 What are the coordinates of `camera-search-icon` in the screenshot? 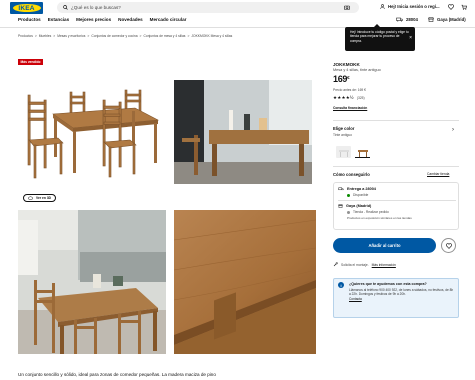 It's located at (346, 7).